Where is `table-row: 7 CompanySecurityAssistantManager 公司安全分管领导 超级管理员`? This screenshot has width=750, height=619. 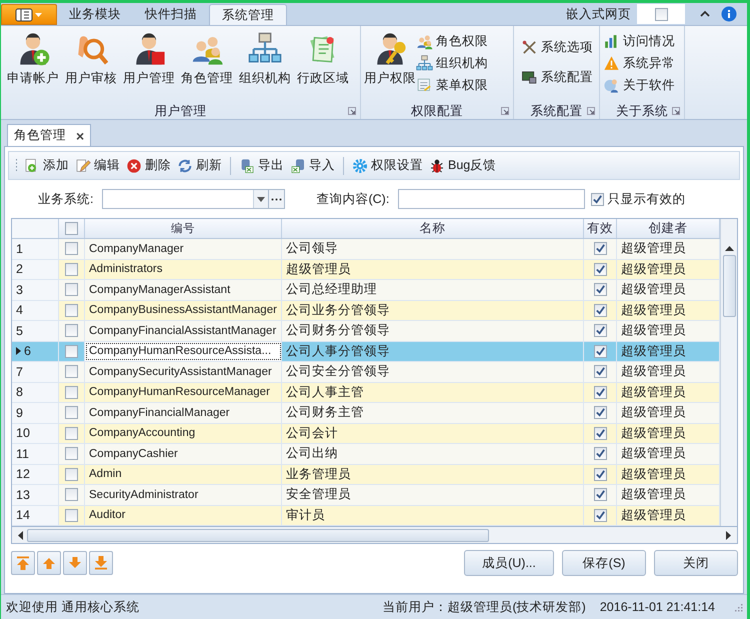
table-row: 7 CompanySecurityAssistantManager 公司安全分管领导 超级管理员 is located at coordinates (366, 372).